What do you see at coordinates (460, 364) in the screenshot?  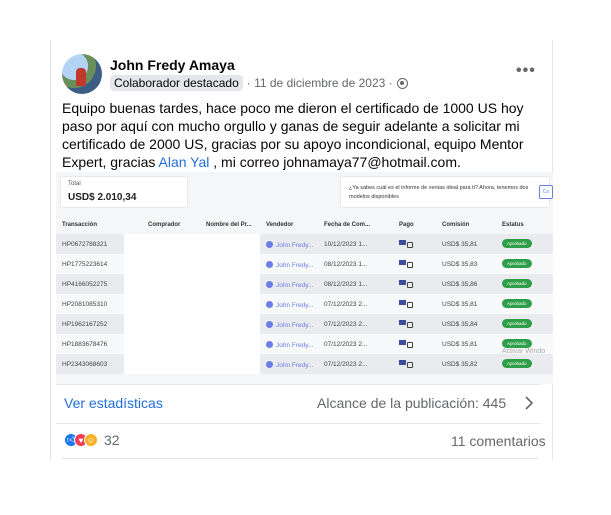 I see `commission: USD$ 35,82` at bounding box center [460, 364].